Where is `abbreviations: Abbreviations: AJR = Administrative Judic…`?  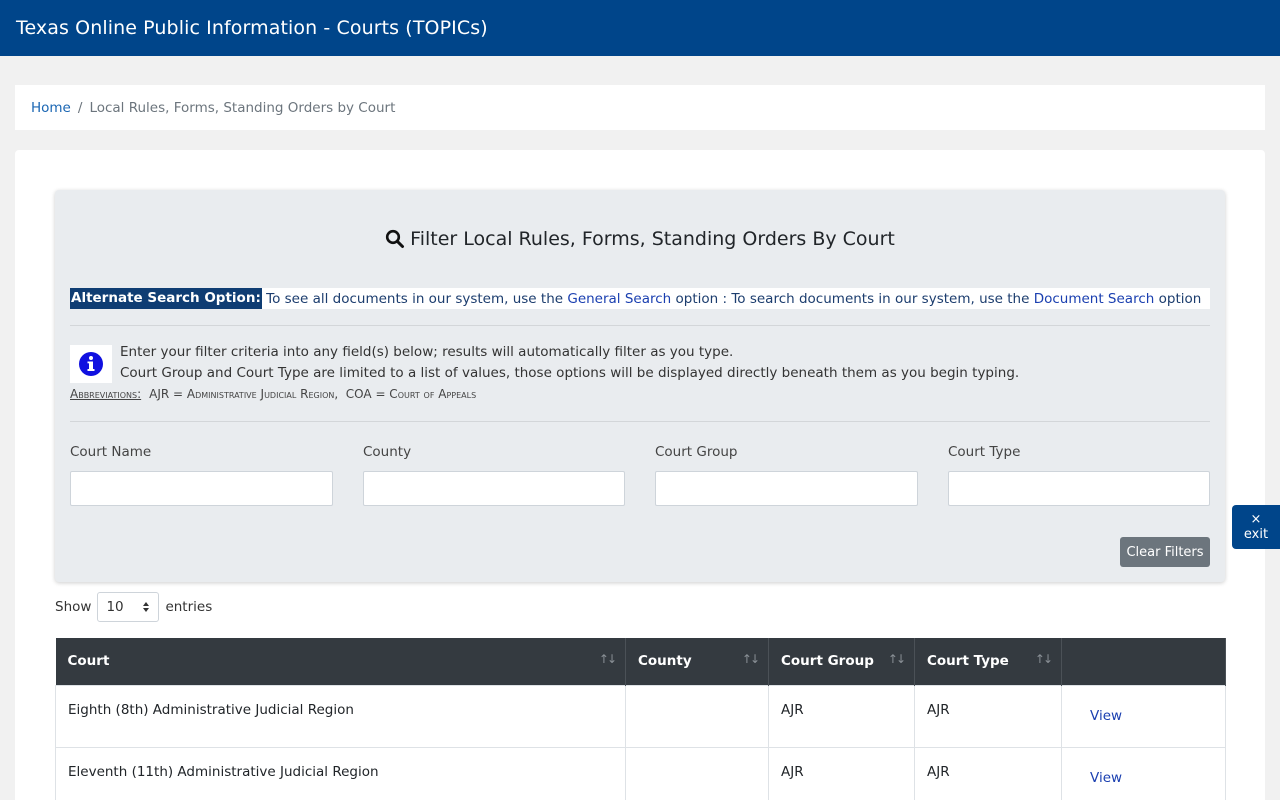
abbreviations: Abbreviations: AJR = Administrative Judic… is located at coordinates (273, 394).